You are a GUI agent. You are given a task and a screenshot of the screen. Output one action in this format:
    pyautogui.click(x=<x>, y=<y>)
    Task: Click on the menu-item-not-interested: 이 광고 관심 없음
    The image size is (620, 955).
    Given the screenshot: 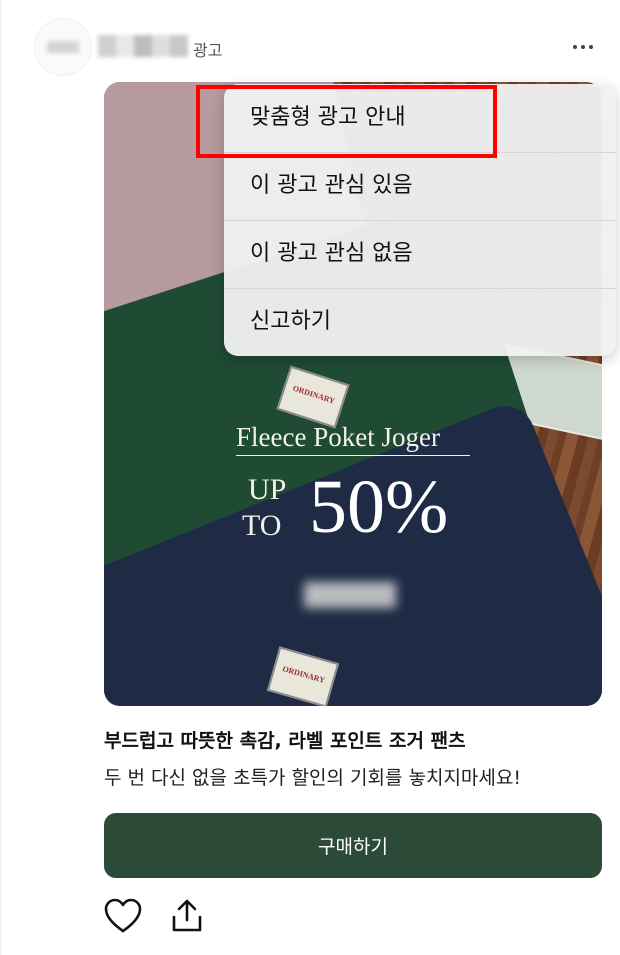 What is the action you would take?
    pyautogui.click(x=420, y=254)
    